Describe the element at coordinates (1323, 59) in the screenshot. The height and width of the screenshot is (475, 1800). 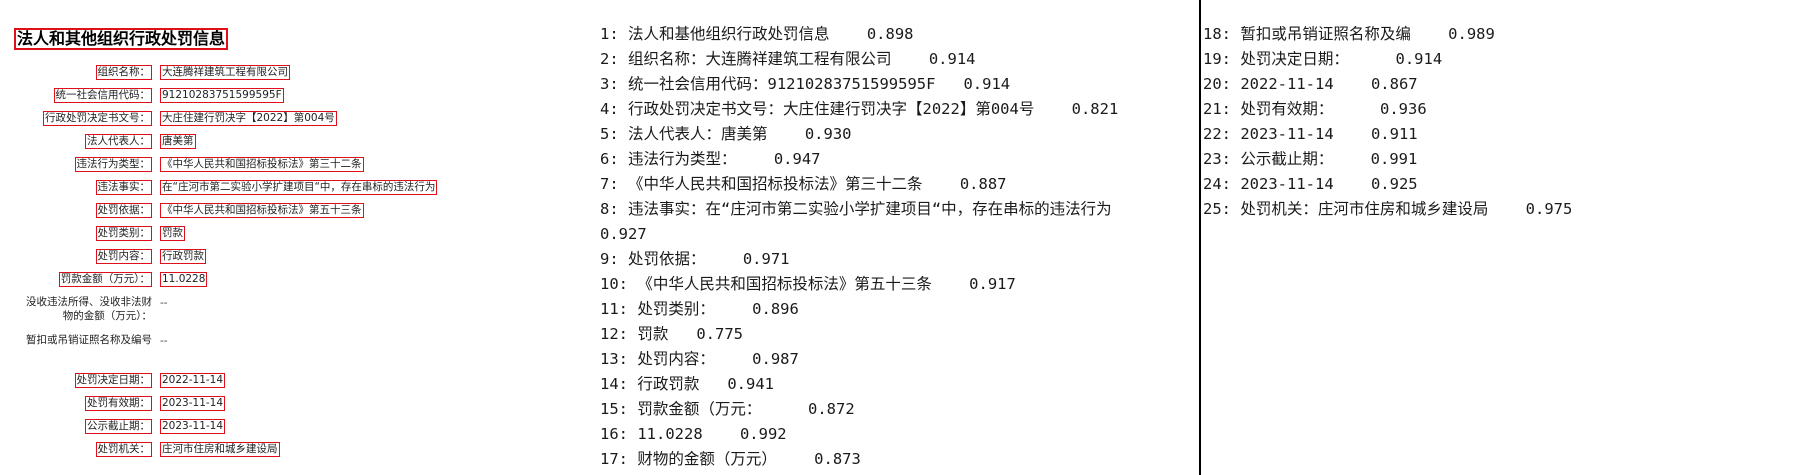
I see `ocr-result-line: 19: 处罚决定日期： 0.914` at that location.